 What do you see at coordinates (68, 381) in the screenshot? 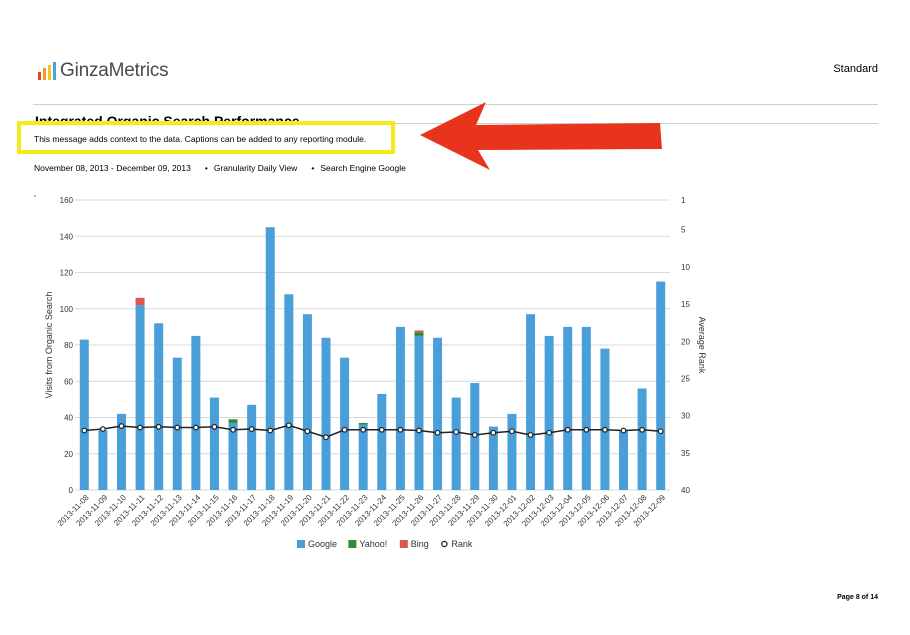
I see `y-tick-label: 60` at bounding box center [68, 381].